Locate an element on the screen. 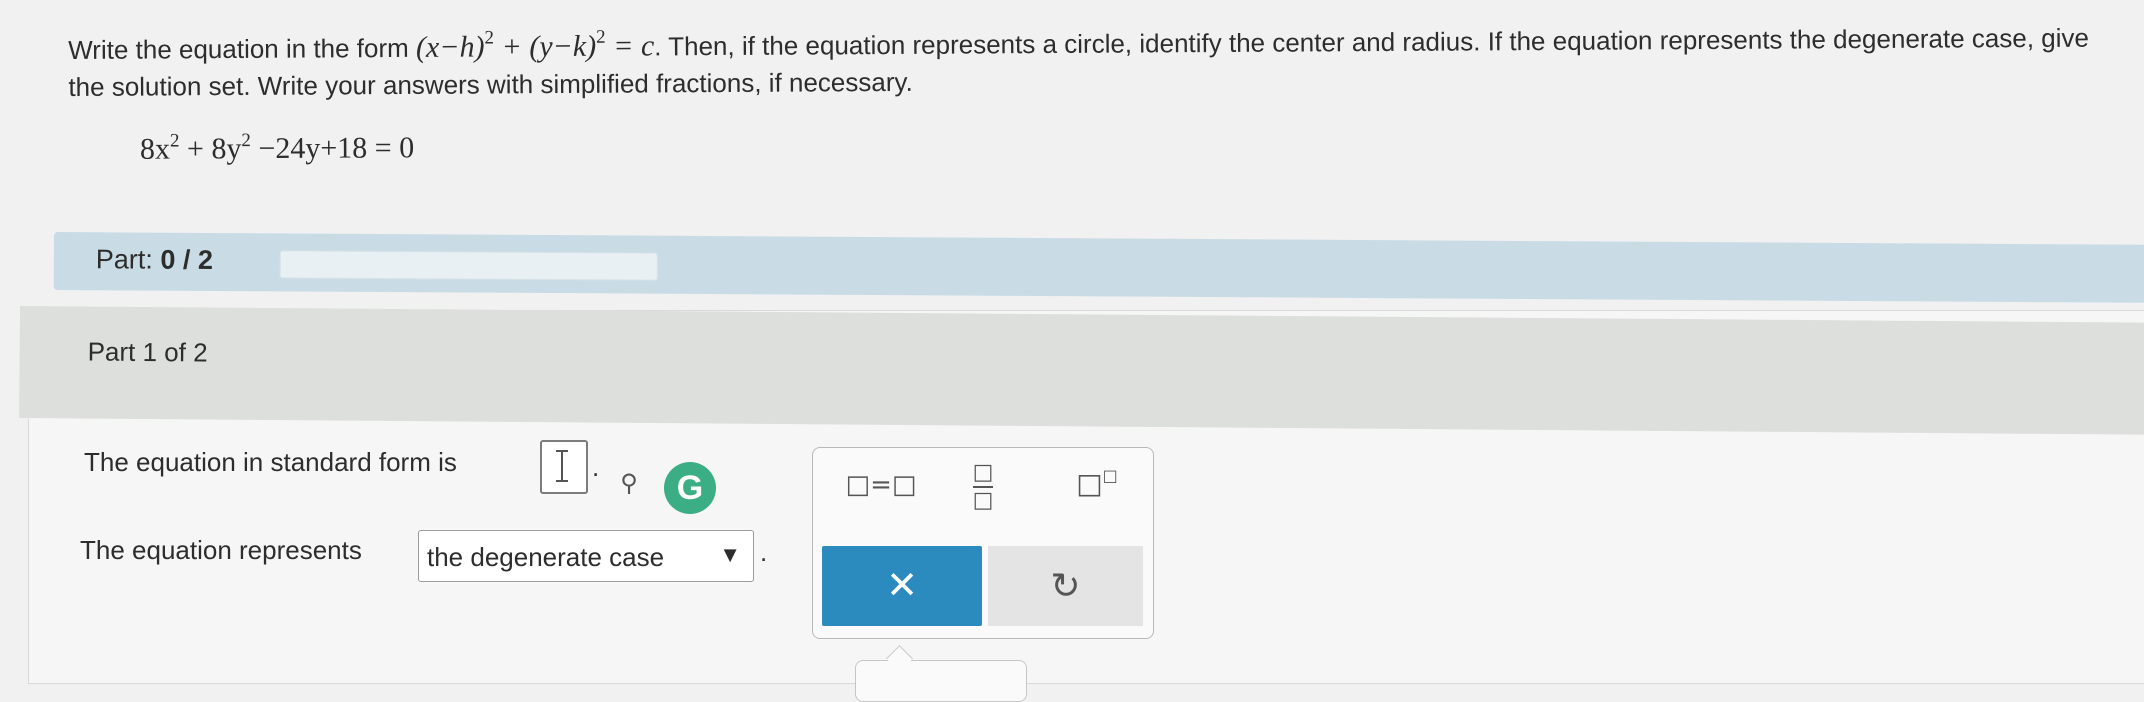 The height and width of the screenshot is (702, 2144). lightbulb-icon: ⚲ is located at coordinates (629, 484).